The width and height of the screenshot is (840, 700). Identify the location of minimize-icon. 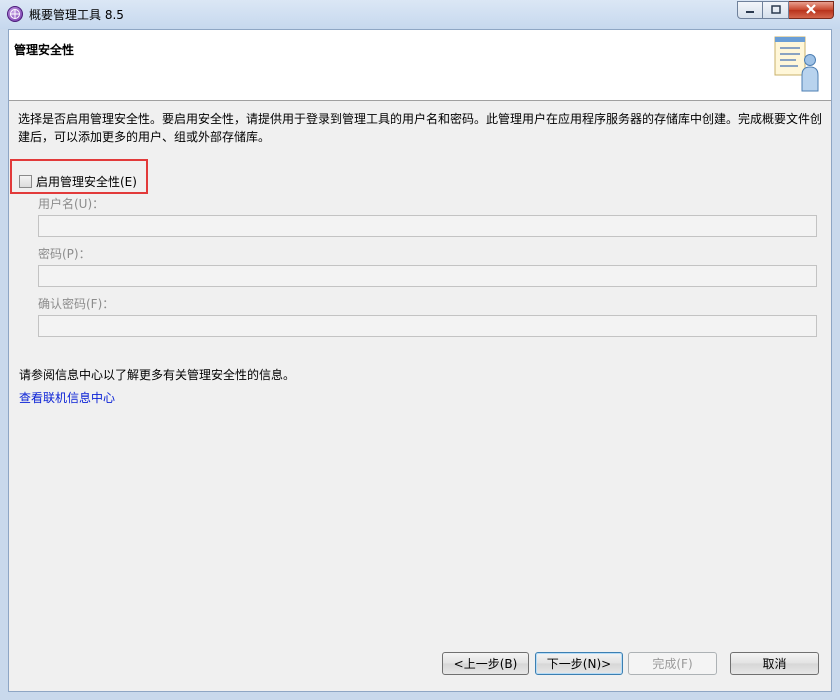
(750, 10).